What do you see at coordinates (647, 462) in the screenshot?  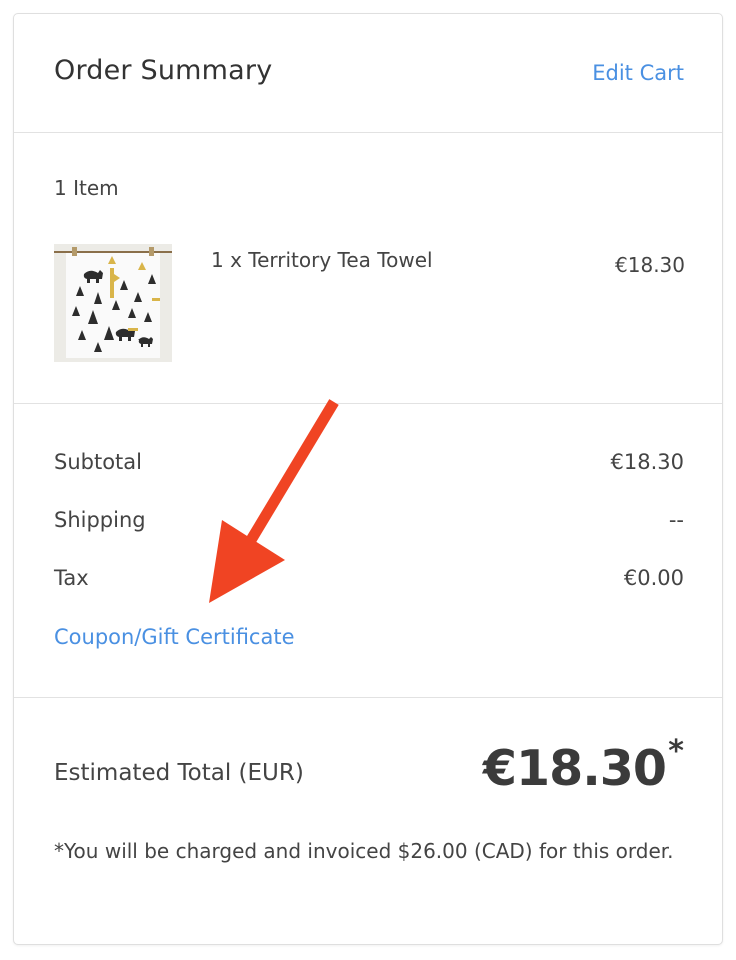 I see `subtotal-value: €18.30` at bounding box center [647, 462].